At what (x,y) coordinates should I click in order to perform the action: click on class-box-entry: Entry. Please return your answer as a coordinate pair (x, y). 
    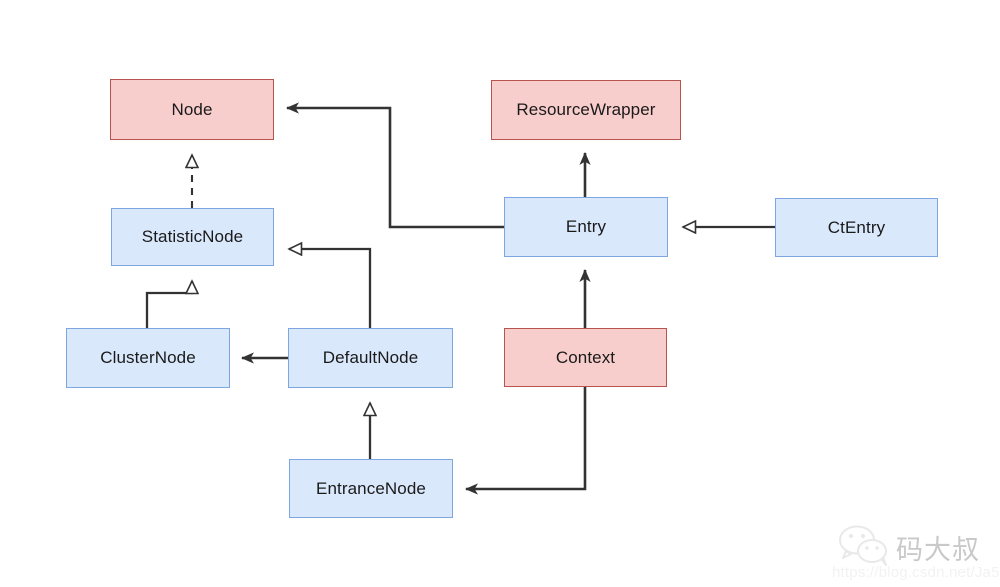
    Looking at the image, I should click on (586, 227).